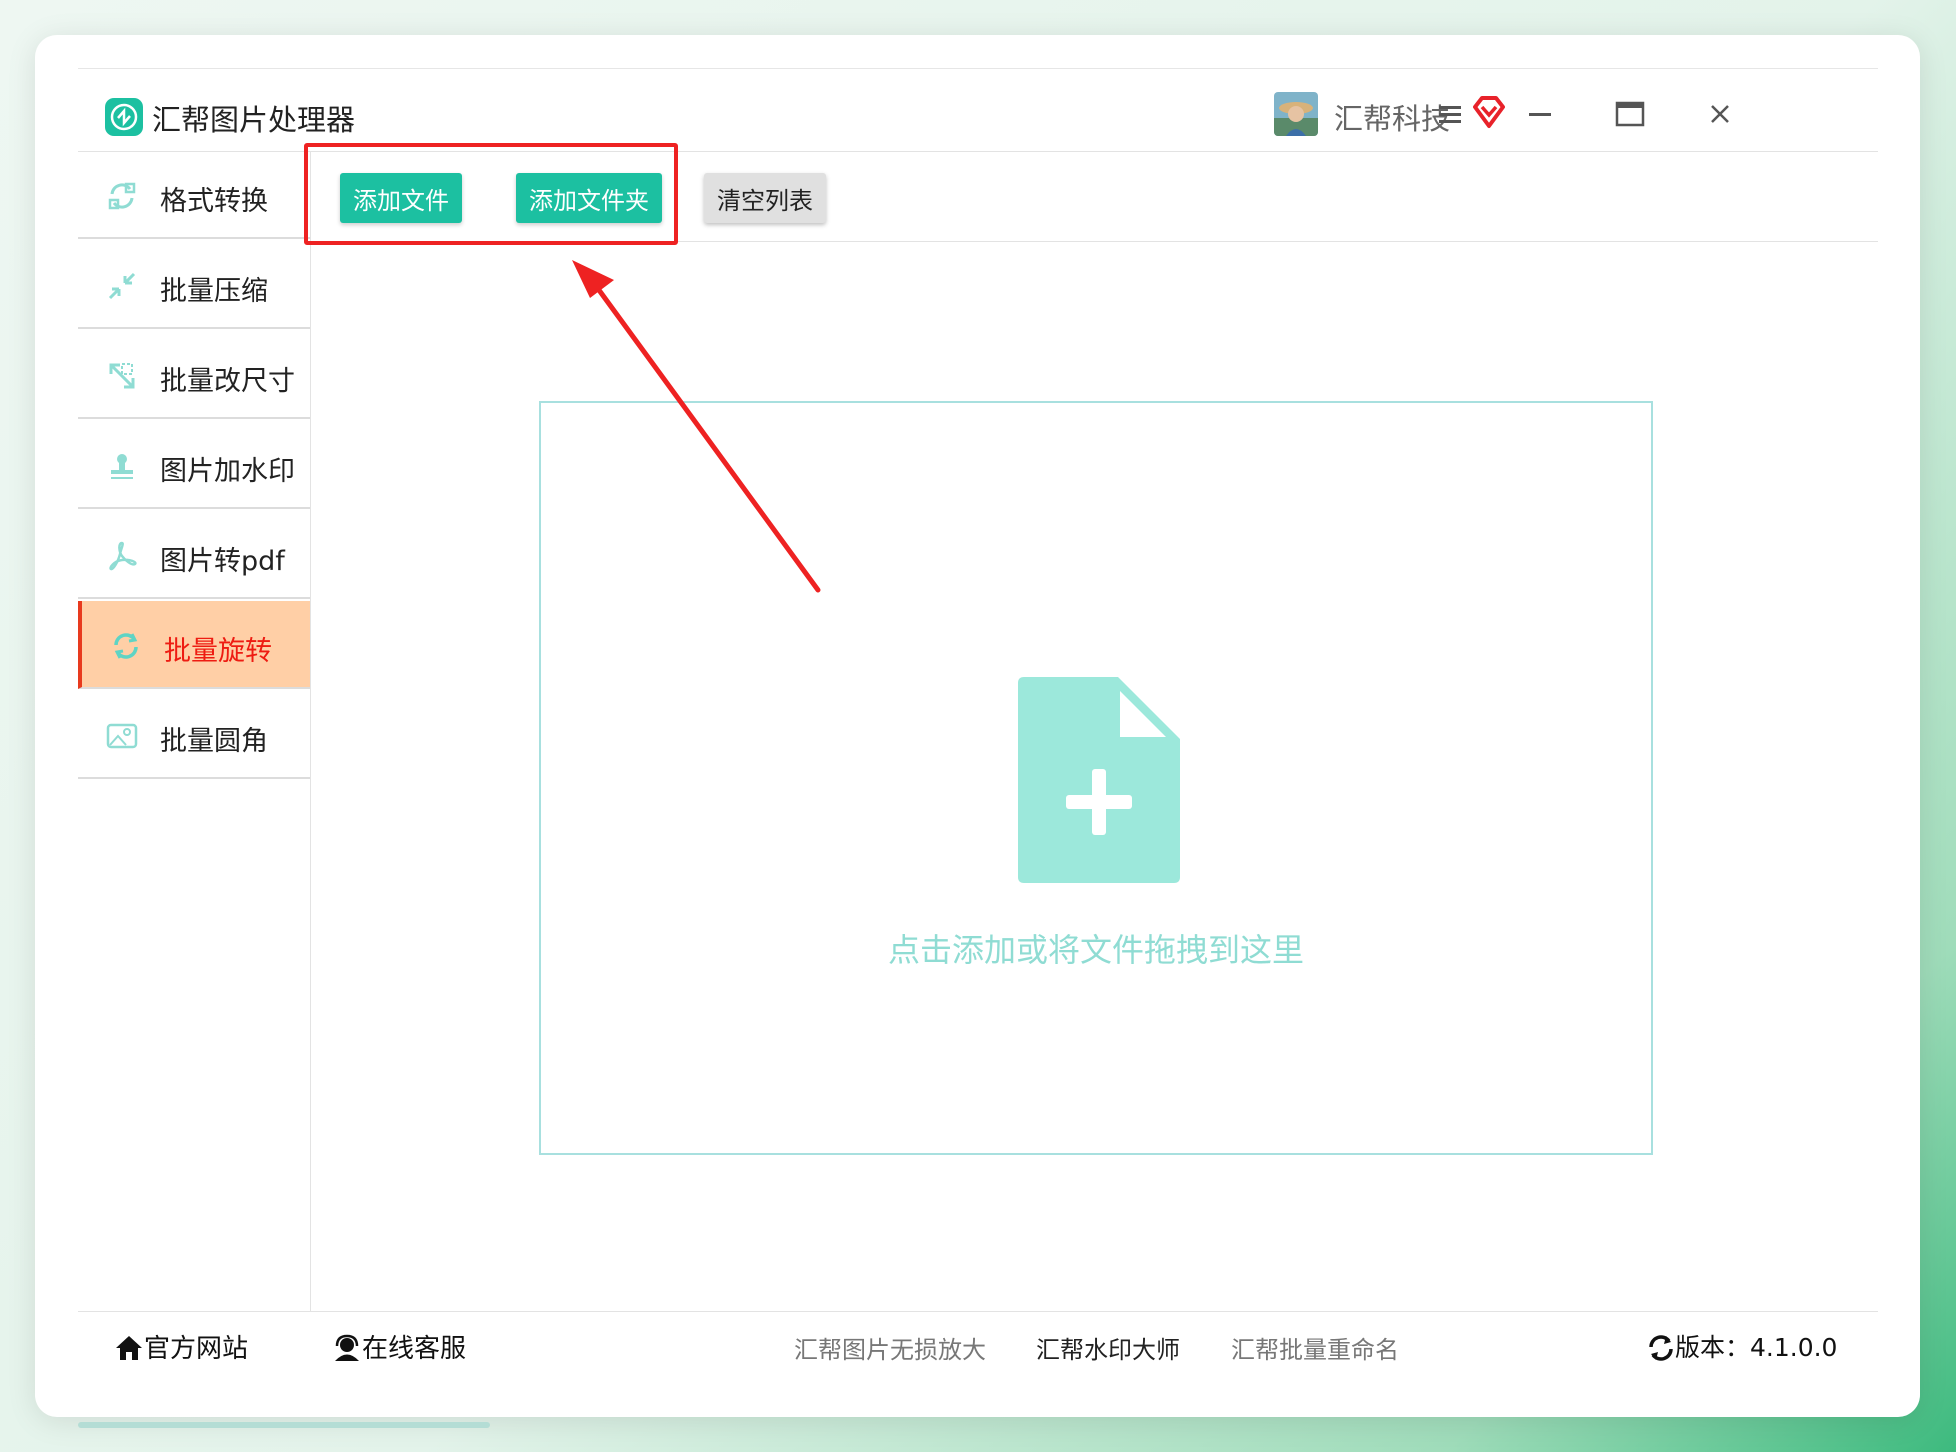 The width and height of the screenshot is (1956, 1452). I want to click on official-website-link: 官方网站, so click(181, 1346).